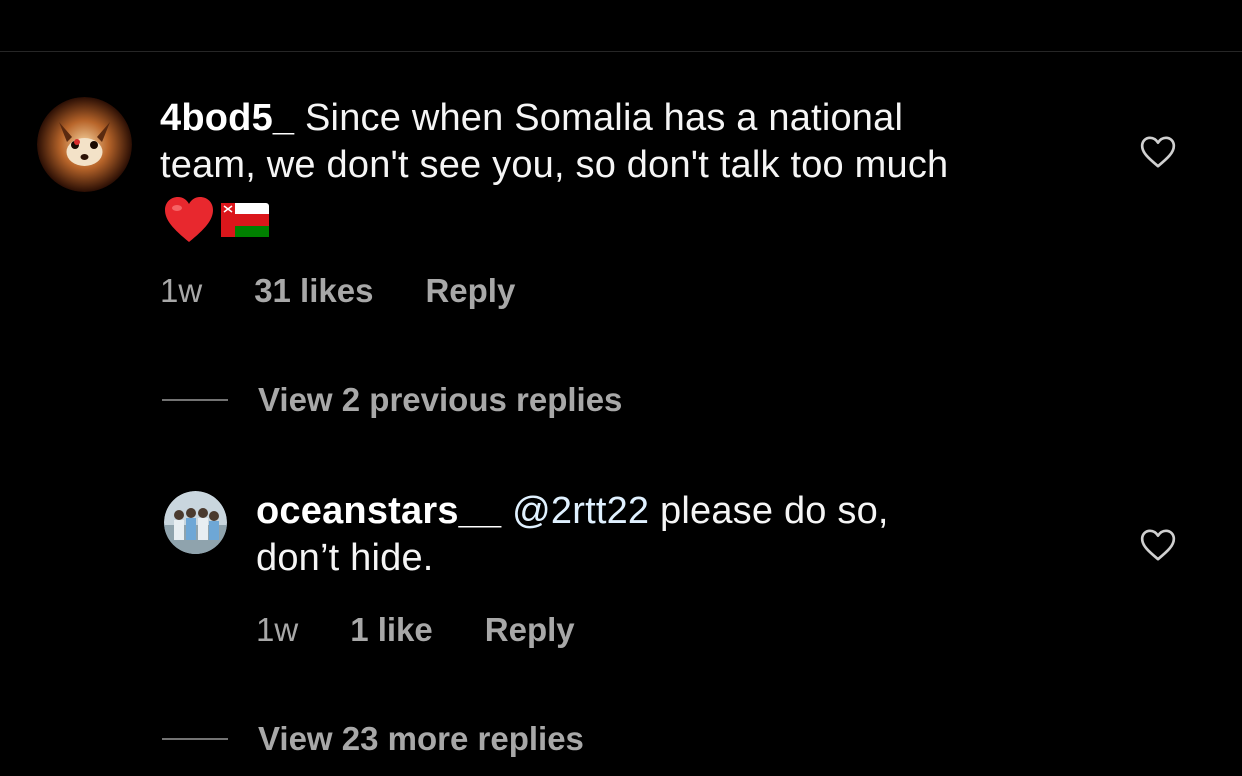  I want to click on view-previous-replies-button: View 2 previous replies, so click(392, 400).